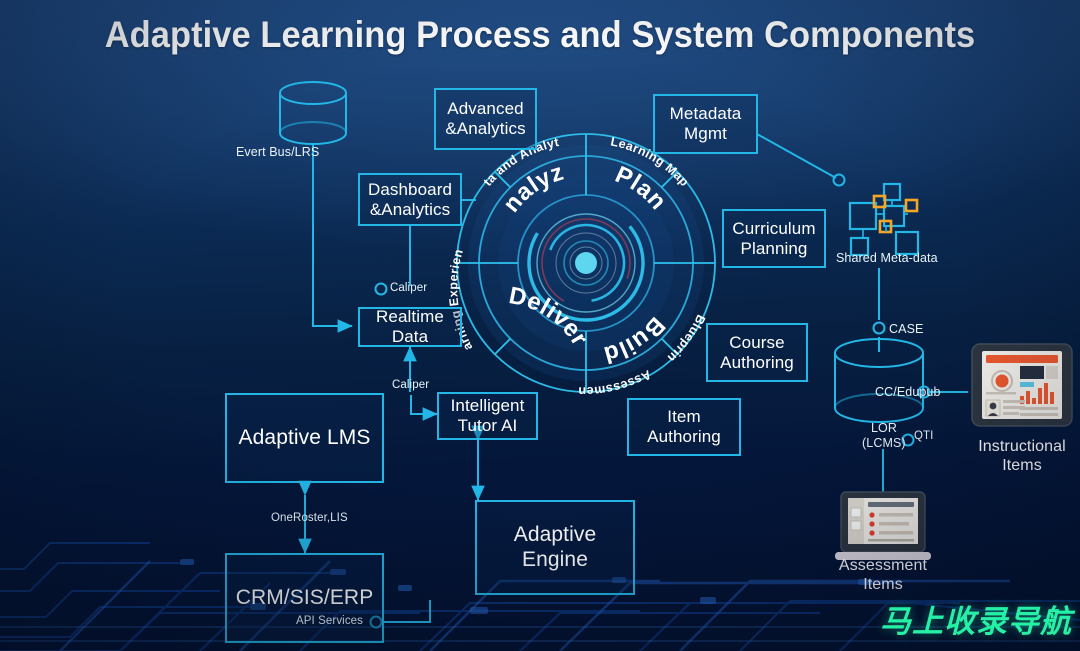 Image resolution: width=1080 pixels, height=651 pixels. I want to click on caption-caliper-dashboard: Caliper, so click(409, 288).